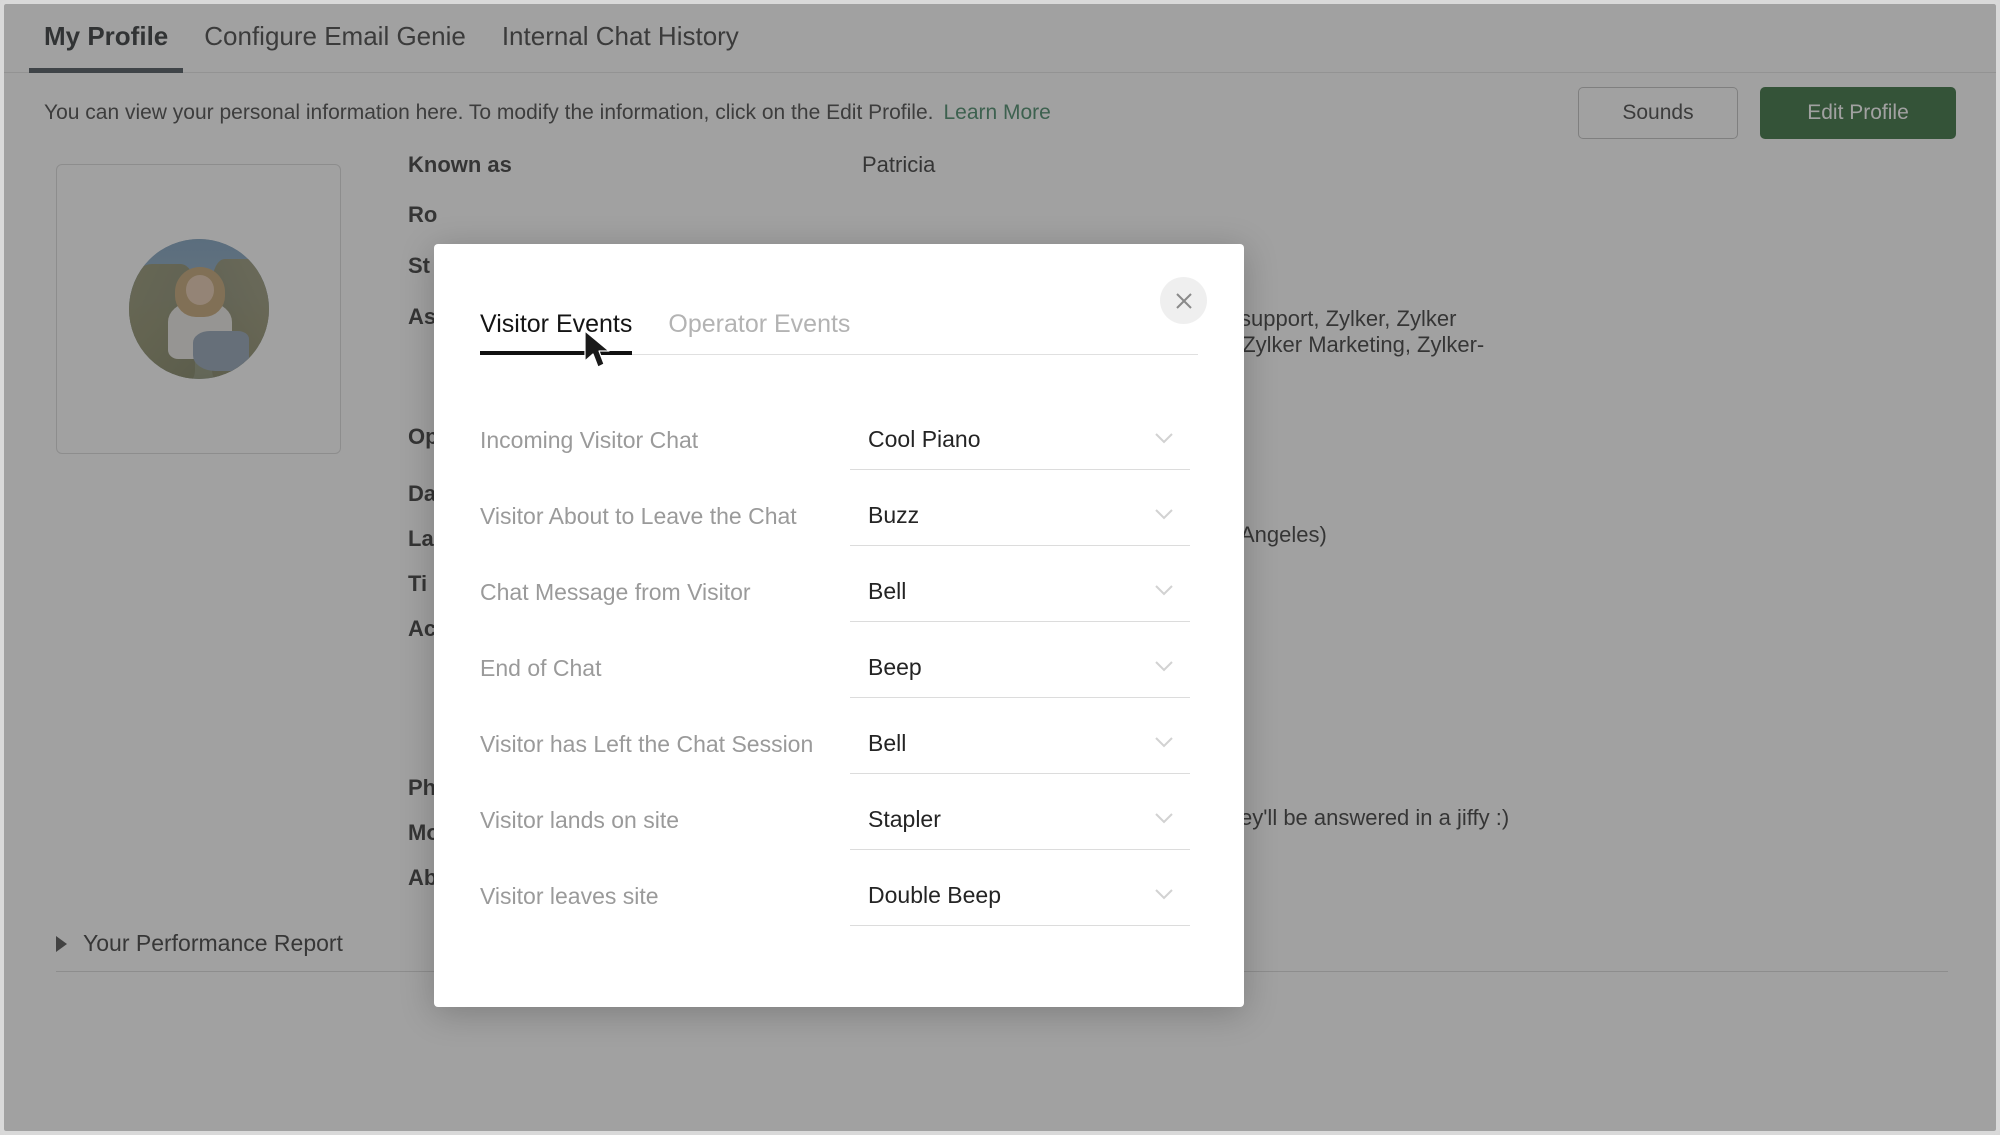 This screenshot has height=1135, width=2000. Describe the element at coordinates (841, 744) in the screenshot. I see `sound-row-visitor-has-left-chat-session: Visitor has Left the Chat Session Bell` at that location.